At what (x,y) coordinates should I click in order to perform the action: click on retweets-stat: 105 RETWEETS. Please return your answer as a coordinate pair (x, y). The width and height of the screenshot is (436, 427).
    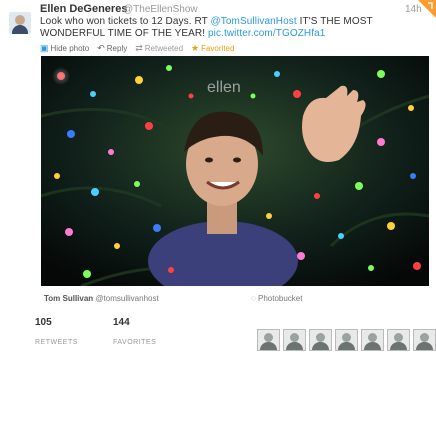
    Looking at the image, I should click on (65, 331).